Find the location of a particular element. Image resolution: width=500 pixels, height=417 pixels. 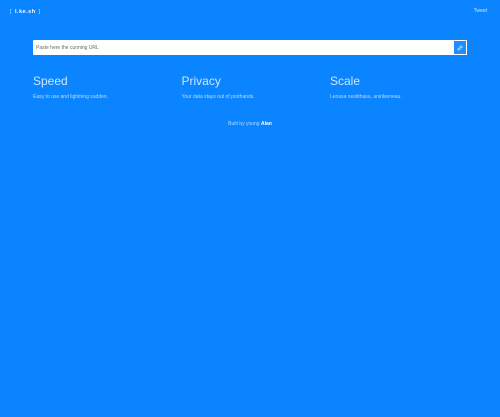

feature-description: Your data stays out of prothands. is located at coordinates (218, 97).